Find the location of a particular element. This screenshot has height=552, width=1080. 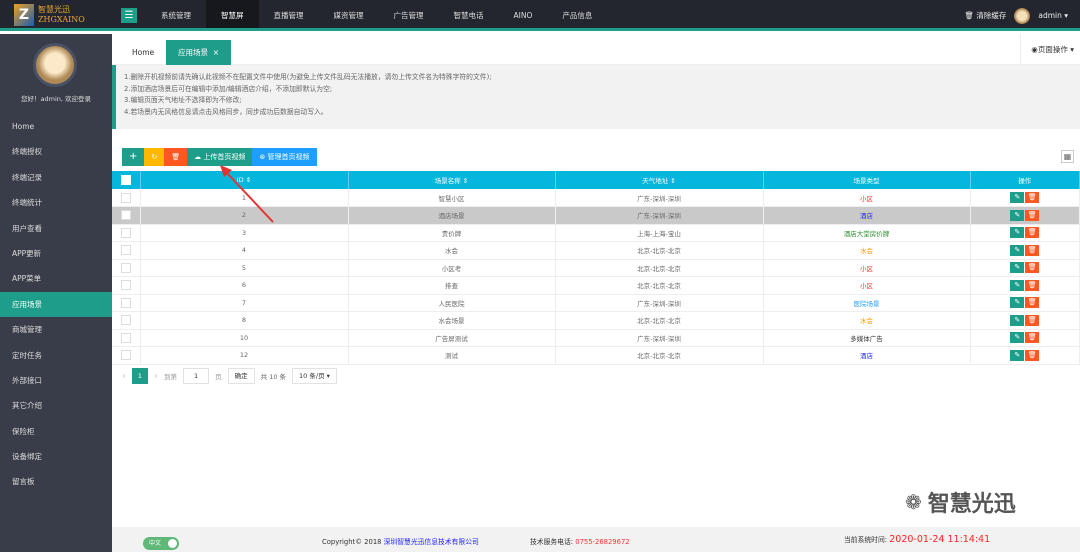

sidebar-item: APP更新 is located at coordinates (56, 253).